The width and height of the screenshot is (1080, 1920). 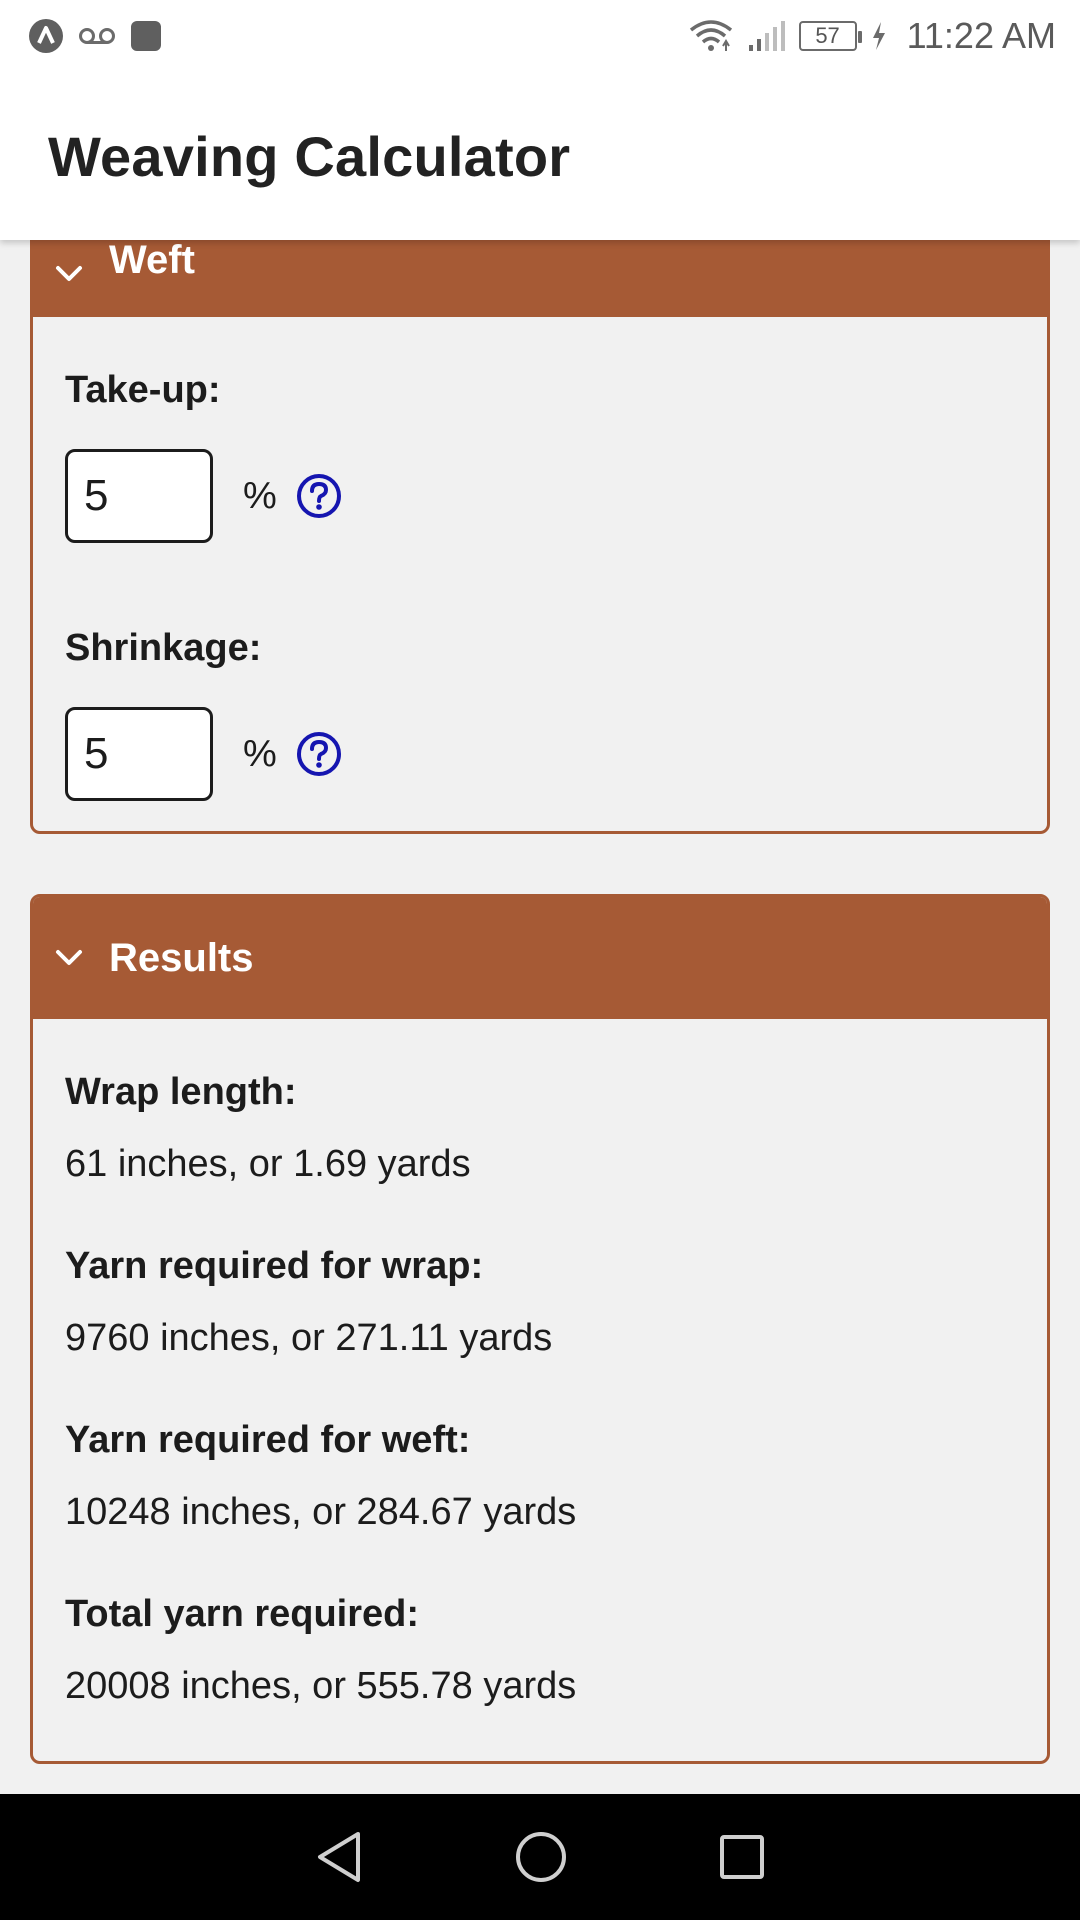 I want to click on takeup-row: %, so click(x=204, y=496).